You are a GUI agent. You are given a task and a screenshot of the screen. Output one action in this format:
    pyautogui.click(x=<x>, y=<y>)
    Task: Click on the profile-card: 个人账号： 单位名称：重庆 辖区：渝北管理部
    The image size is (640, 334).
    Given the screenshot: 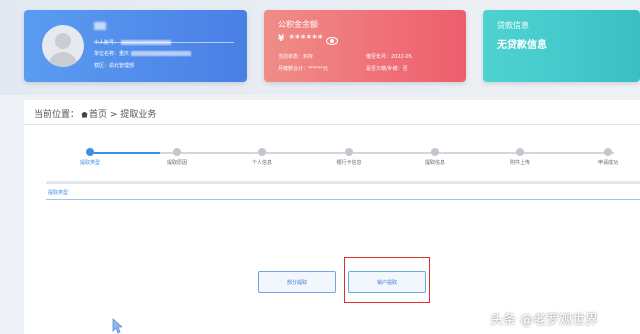 What is the action you would take?
    pyautogui.click(x=135, y=46)
    